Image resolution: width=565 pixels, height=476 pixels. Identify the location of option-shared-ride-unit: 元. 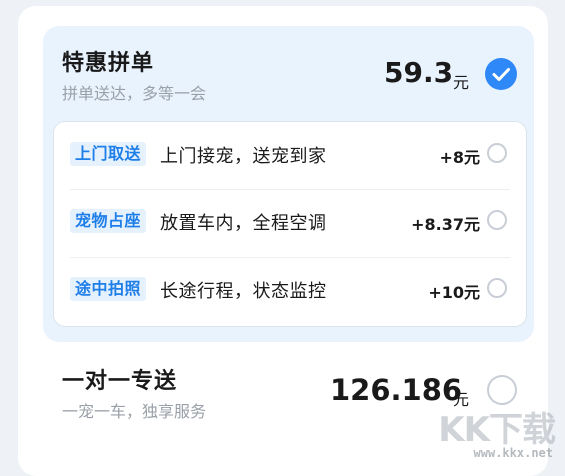
(461, 82).